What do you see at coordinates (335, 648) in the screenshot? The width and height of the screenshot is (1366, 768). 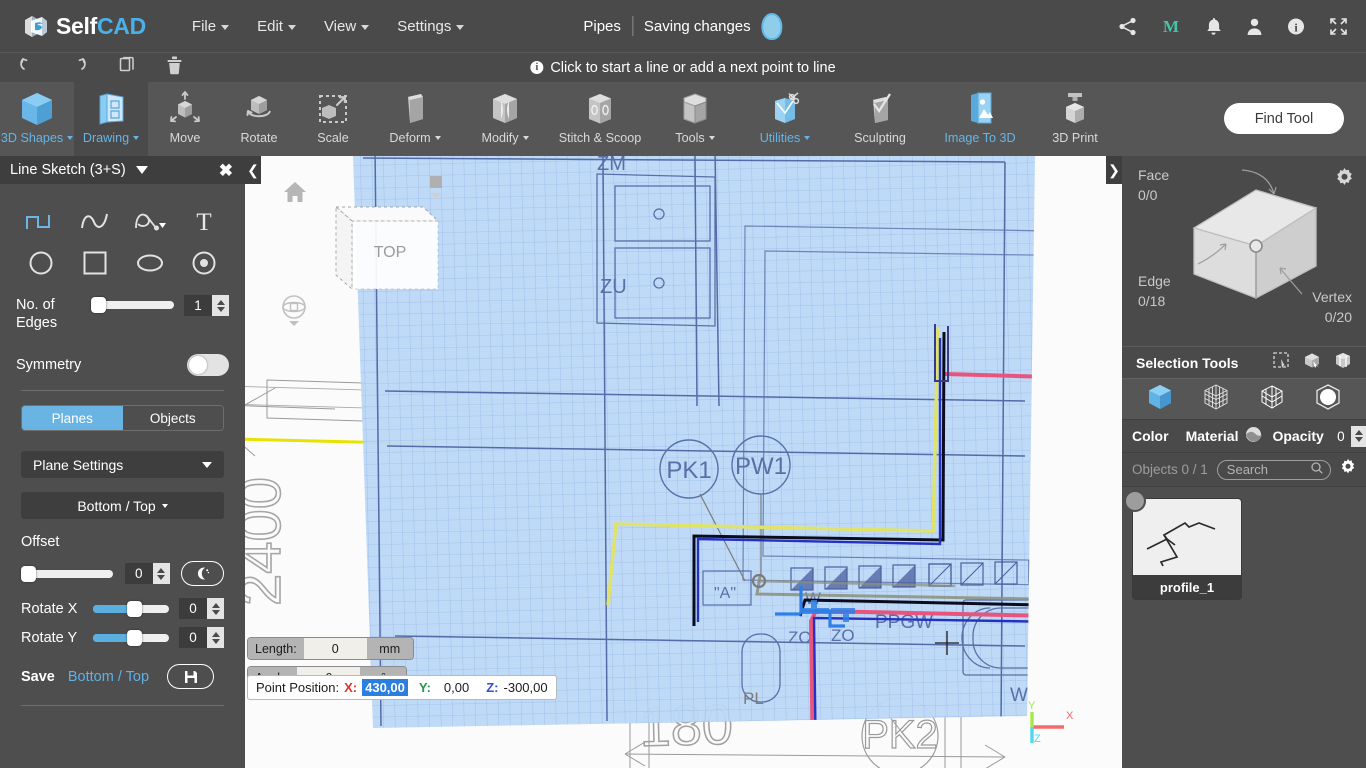 I see `length-value: 0` at bounding box center [335, 648].